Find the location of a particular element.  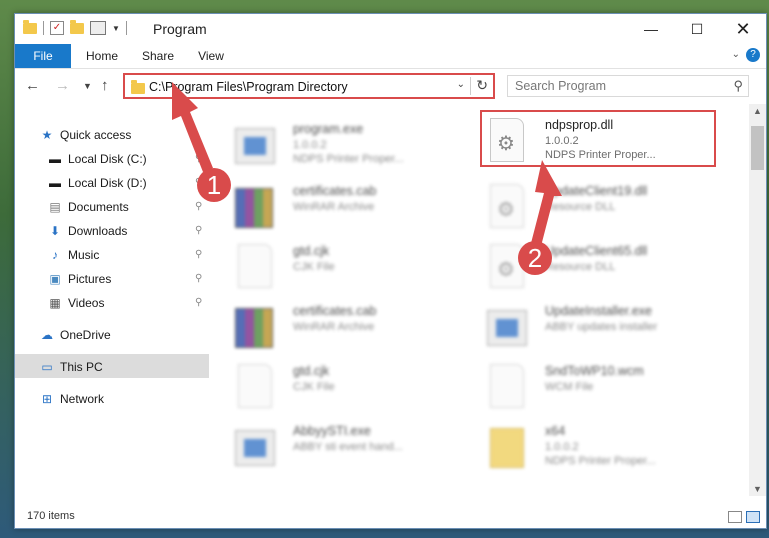

sidebar-item-quick-access: ★ Quick access is located at coordinates (85, 135).